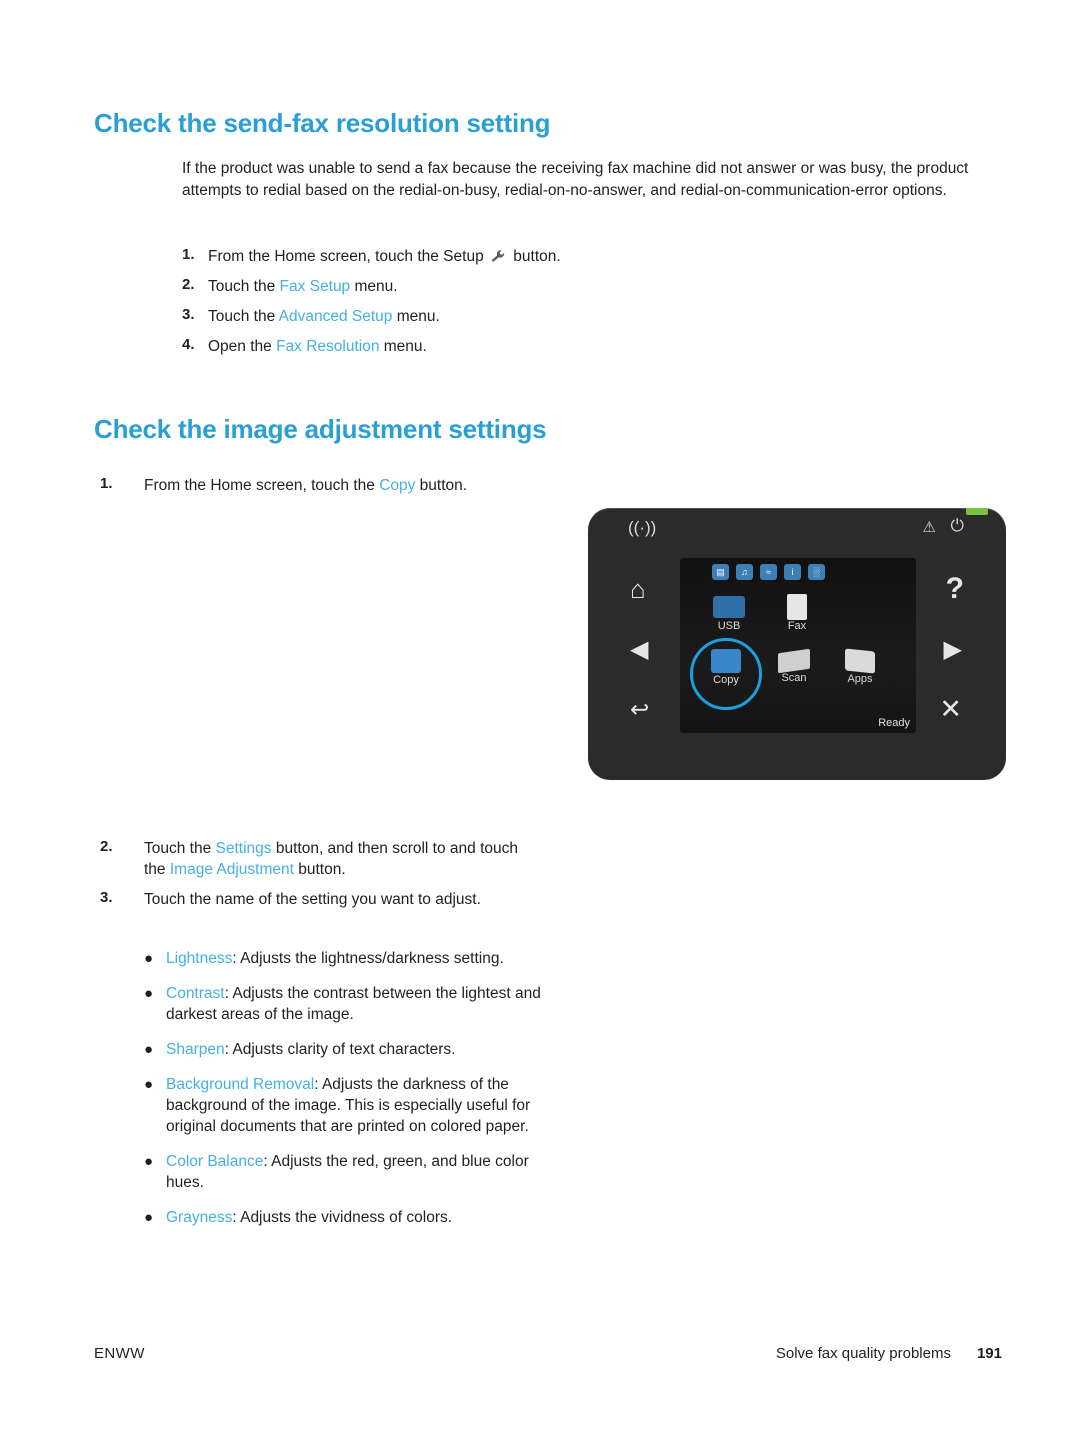 The height and width of the screenshot is (1437, 1080). Describe the element at coordinates (860, 679) in the screenshot. I see `tile-label: Apps` at that location.